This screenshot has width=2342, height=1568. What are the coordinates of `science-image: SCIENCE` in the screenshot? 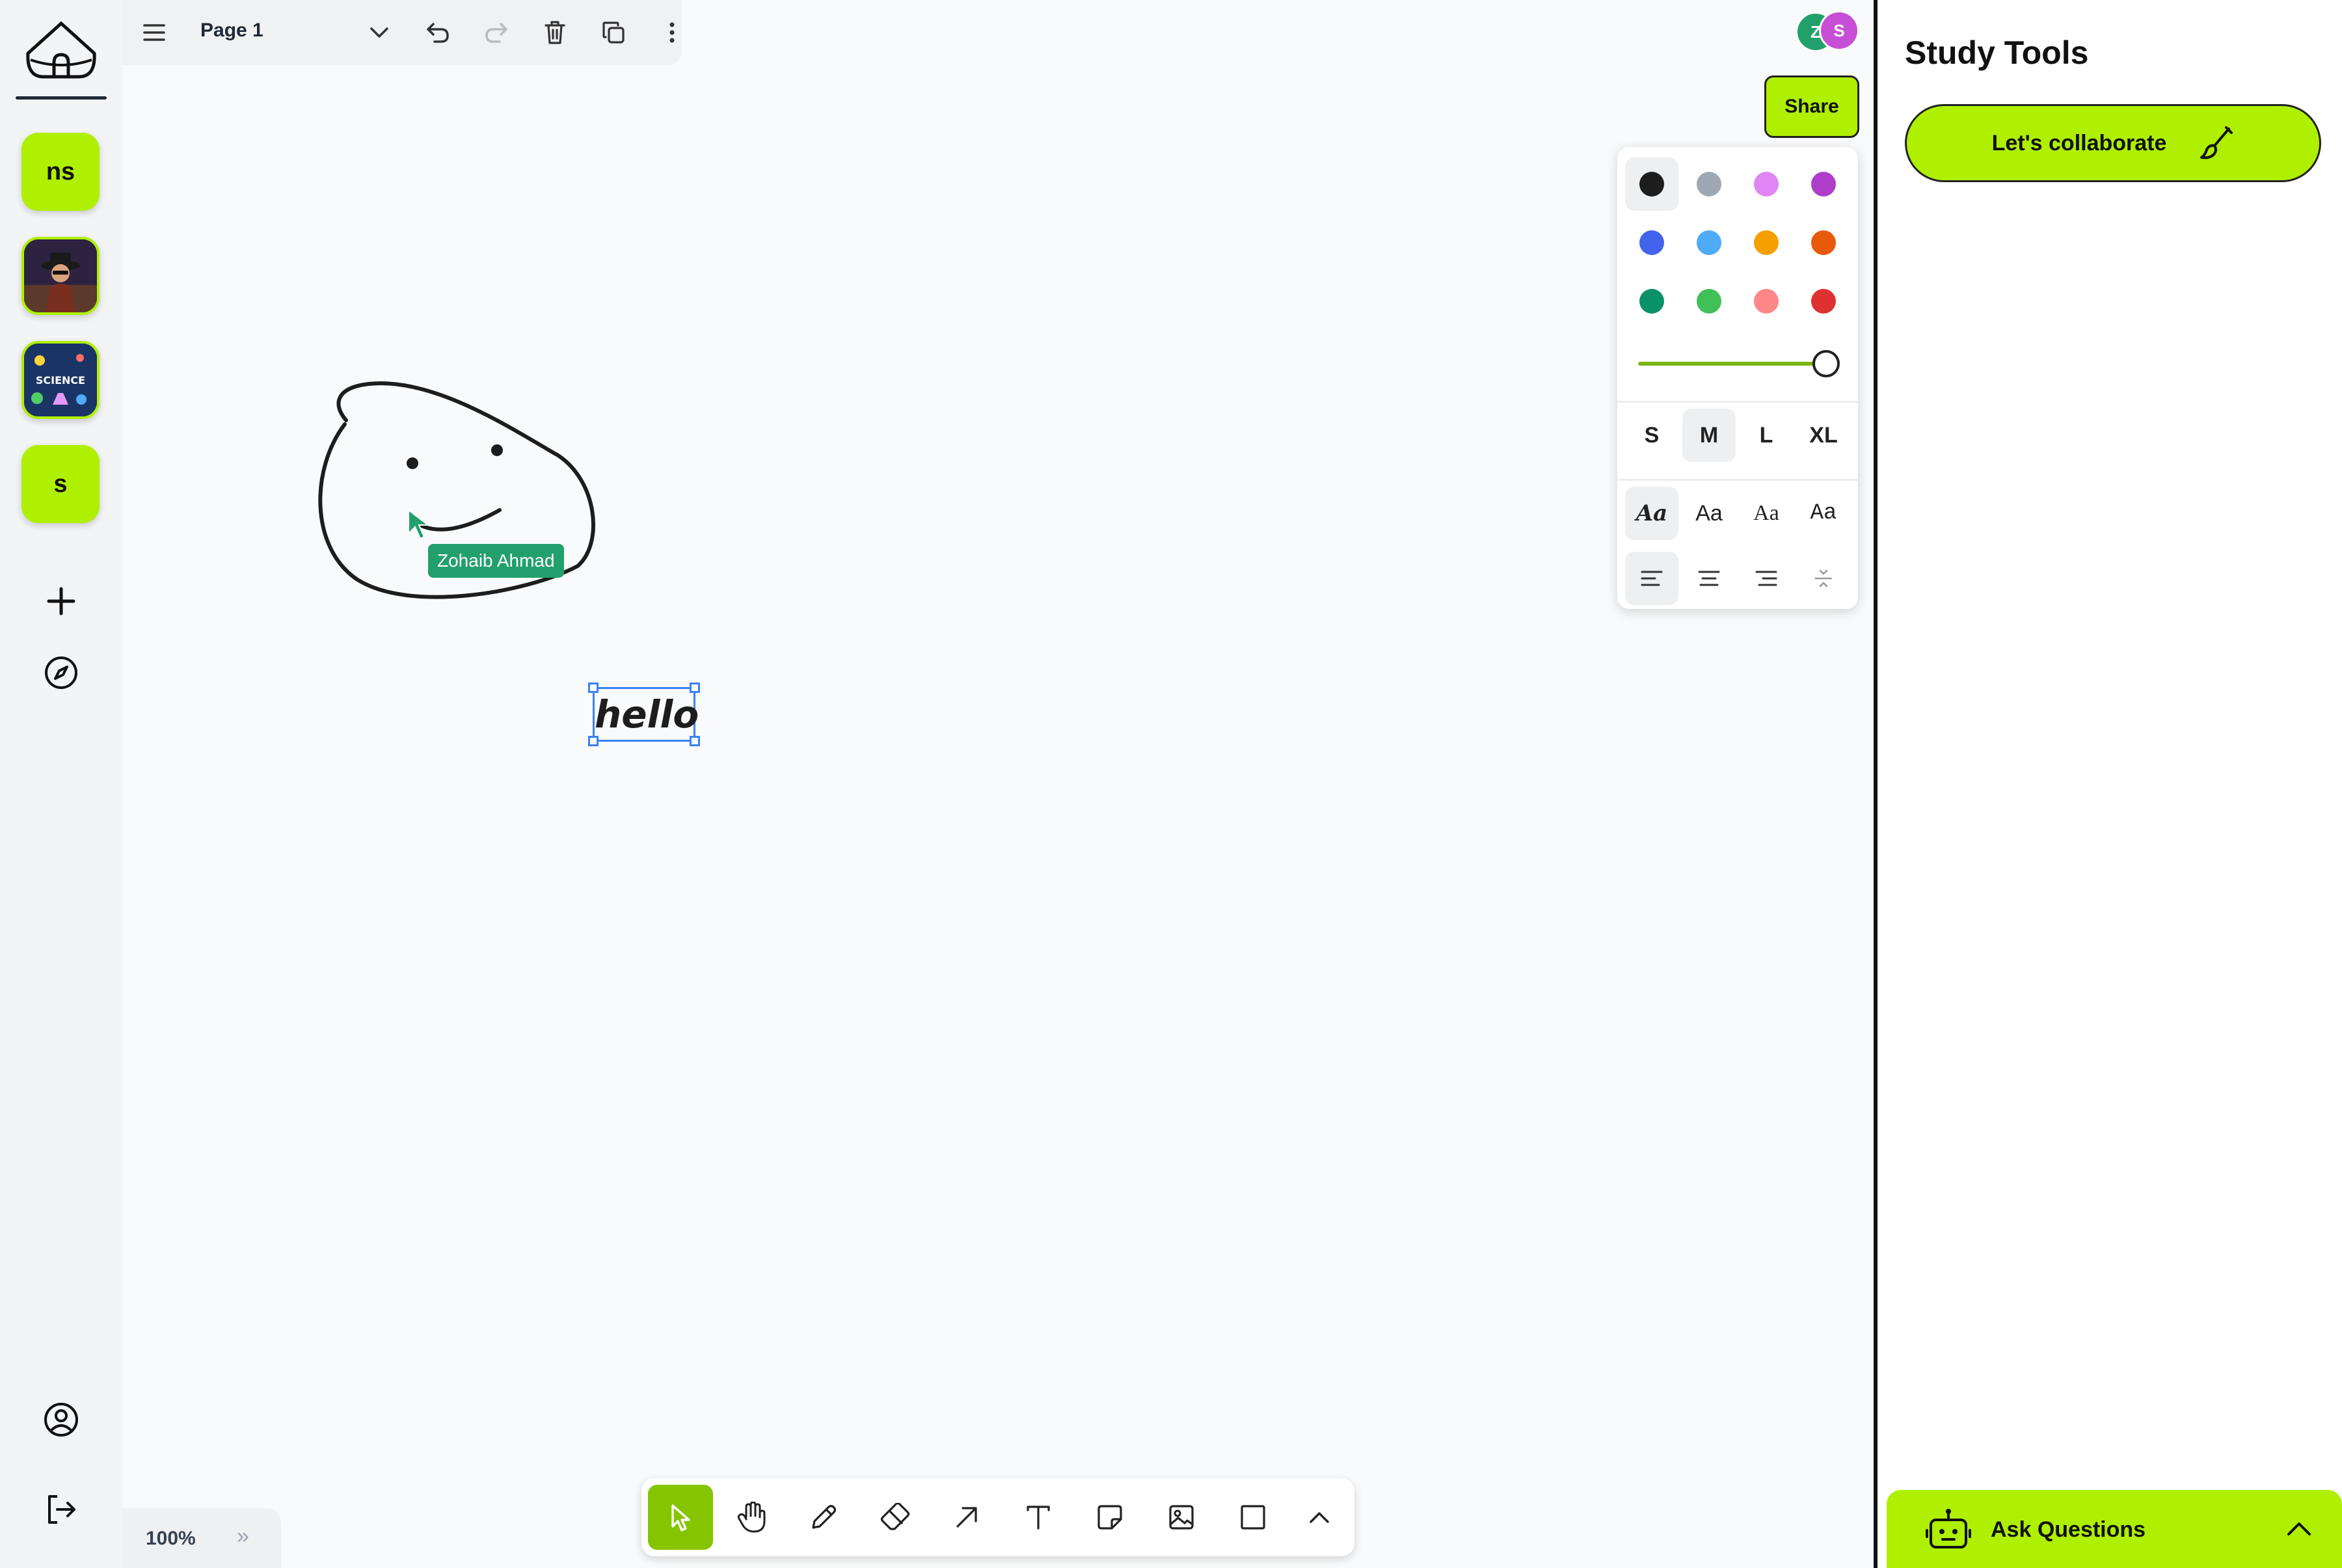 It's located at (60, 380).